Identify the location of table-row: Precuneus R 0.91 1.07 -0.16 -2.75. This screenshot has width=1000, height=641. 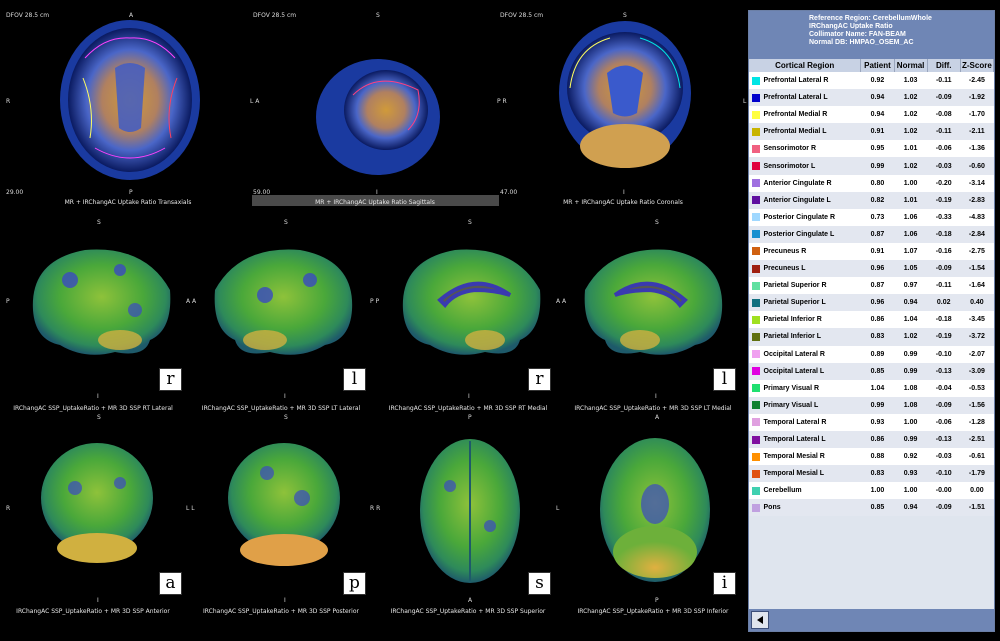
(871, 251).